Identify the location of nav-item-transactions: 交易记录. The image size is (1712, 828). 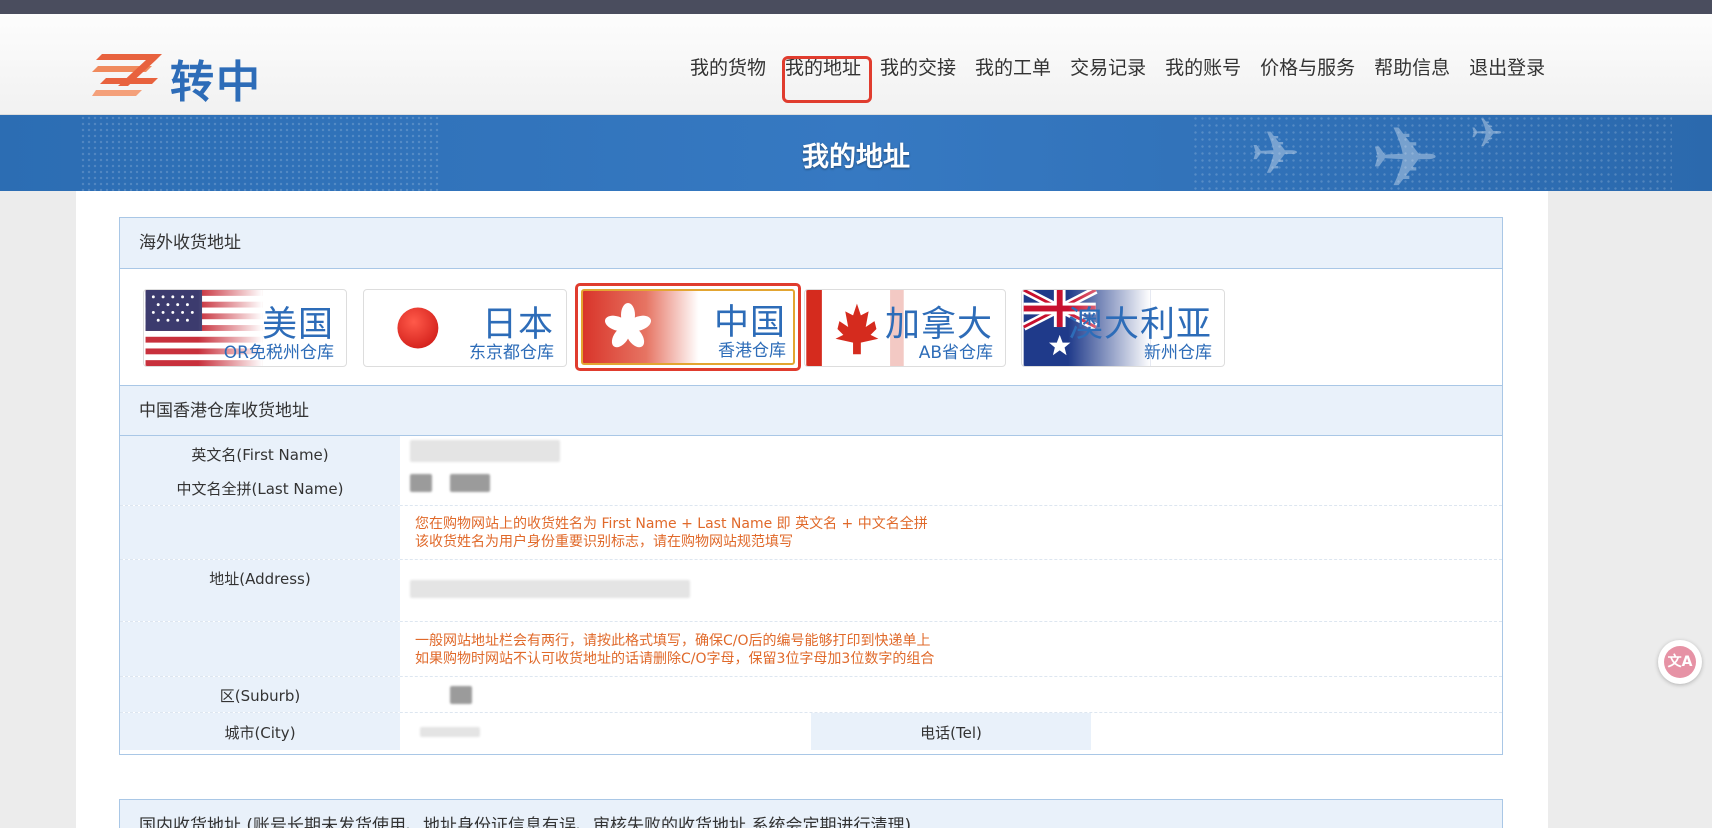
(1108, 68).